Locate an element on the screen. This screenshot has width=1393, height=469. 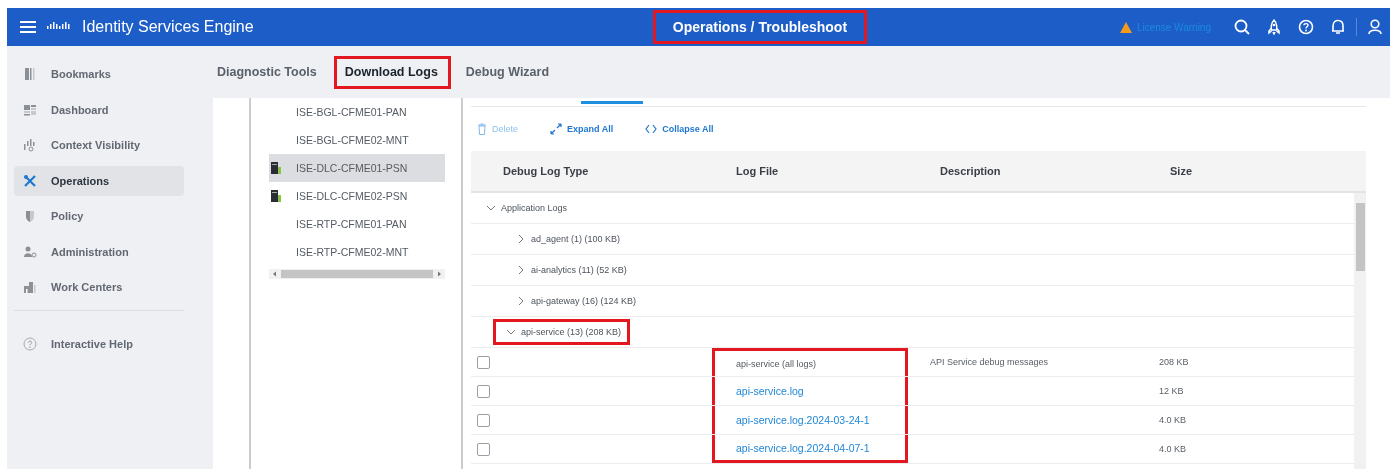
vertical-scrollbar is located at coordinates (1360, 331).